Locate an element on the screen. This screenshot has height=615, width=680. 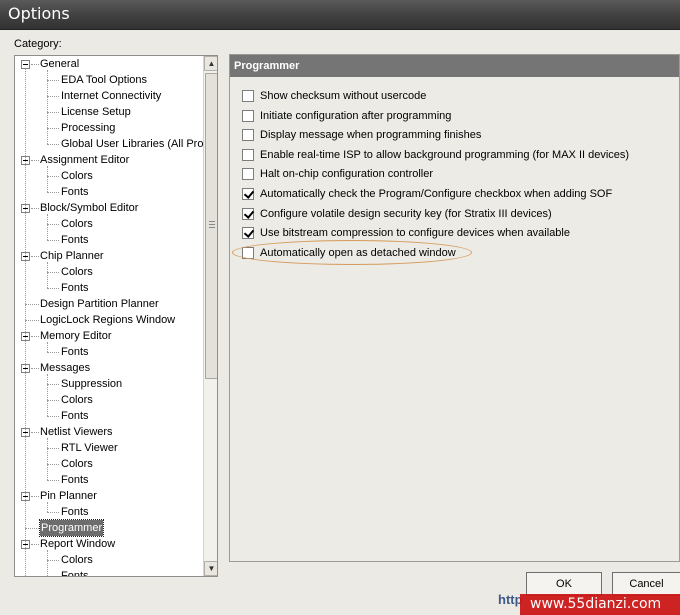
tree-item: License Setup is located at coordinates (109, 112).